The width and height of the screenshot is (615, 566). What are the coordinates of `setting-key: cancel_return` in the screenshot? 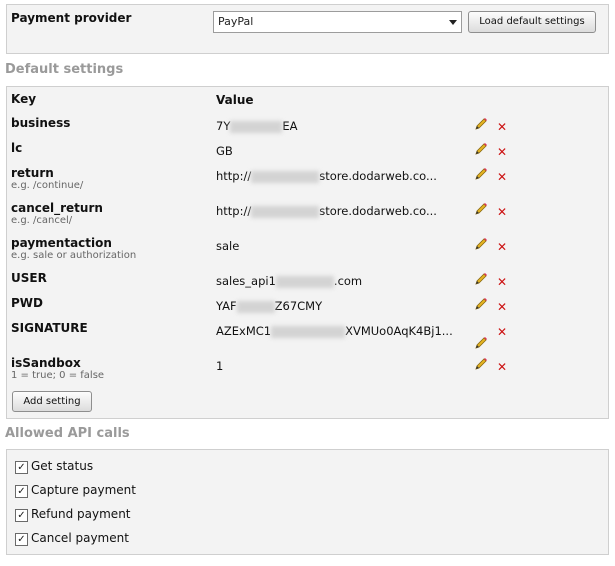 It's located at (57, 208).